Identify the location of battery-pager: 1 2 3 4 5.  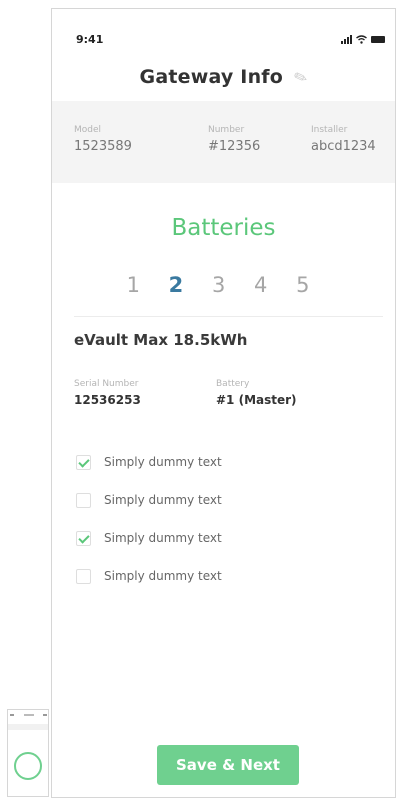
(223, 285).